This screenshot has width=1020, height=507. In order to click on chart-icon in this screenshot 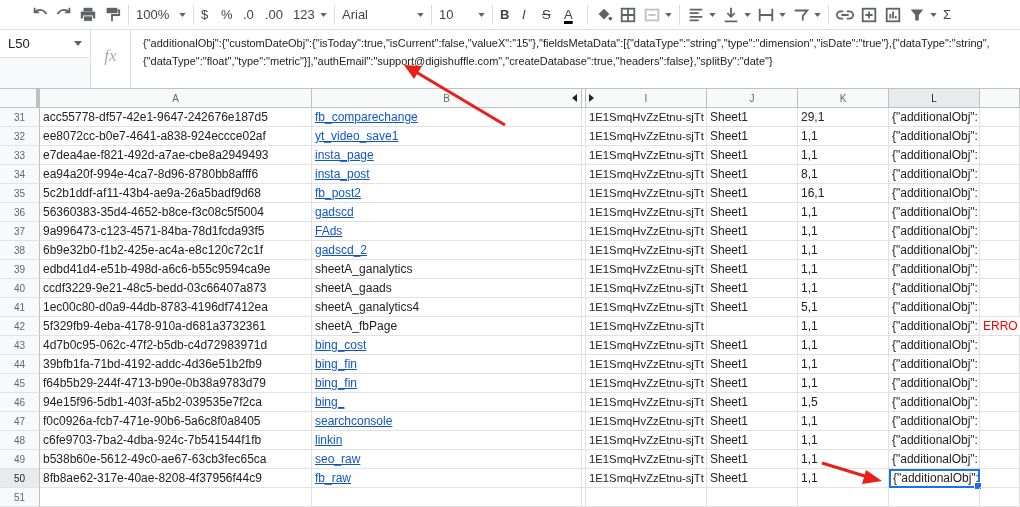, I will do `click(893, 14)`.